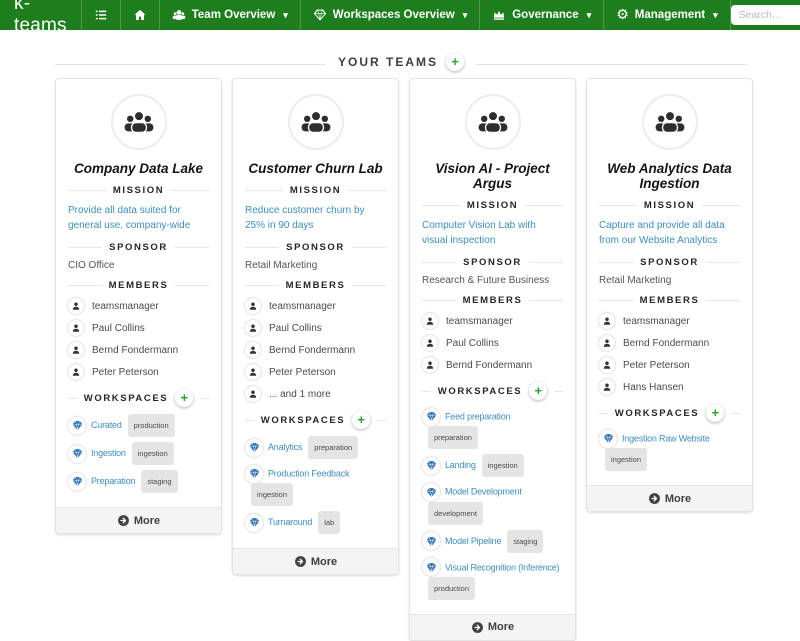 This screenshot has height=641, width=800. I want to click on member-name: ... and 1 more, so click(300, 394).